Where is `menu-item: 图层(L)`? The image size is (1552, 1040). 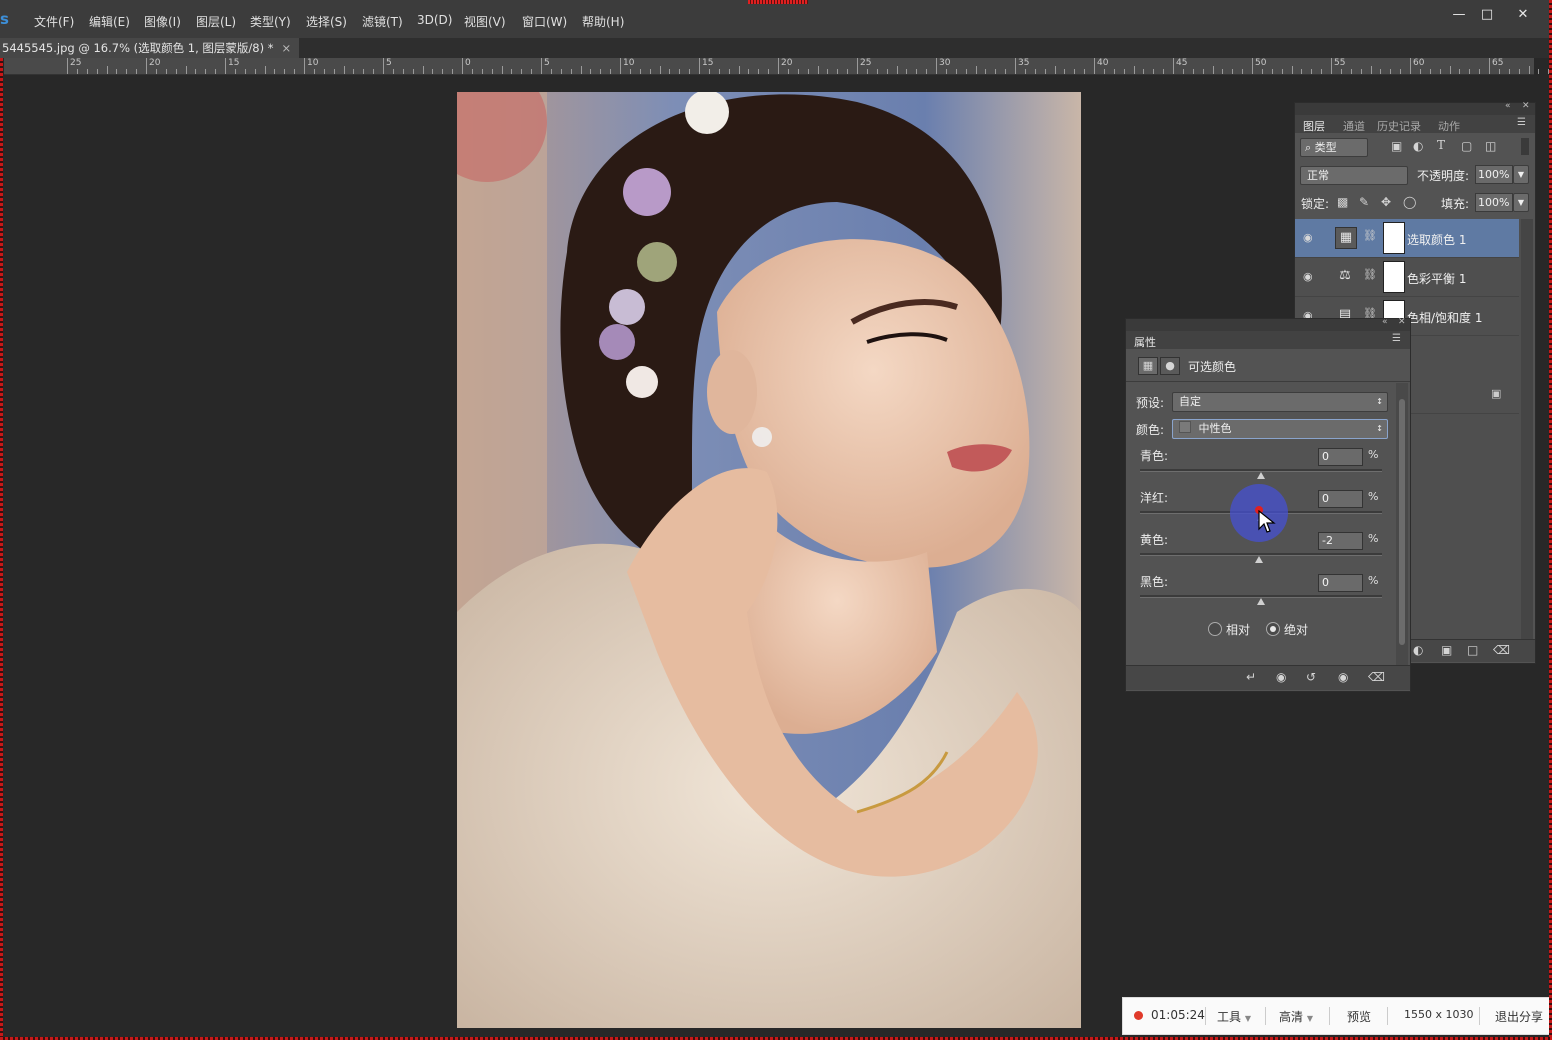 menu-item: 图层(L) is located at coordinates (216, 21).